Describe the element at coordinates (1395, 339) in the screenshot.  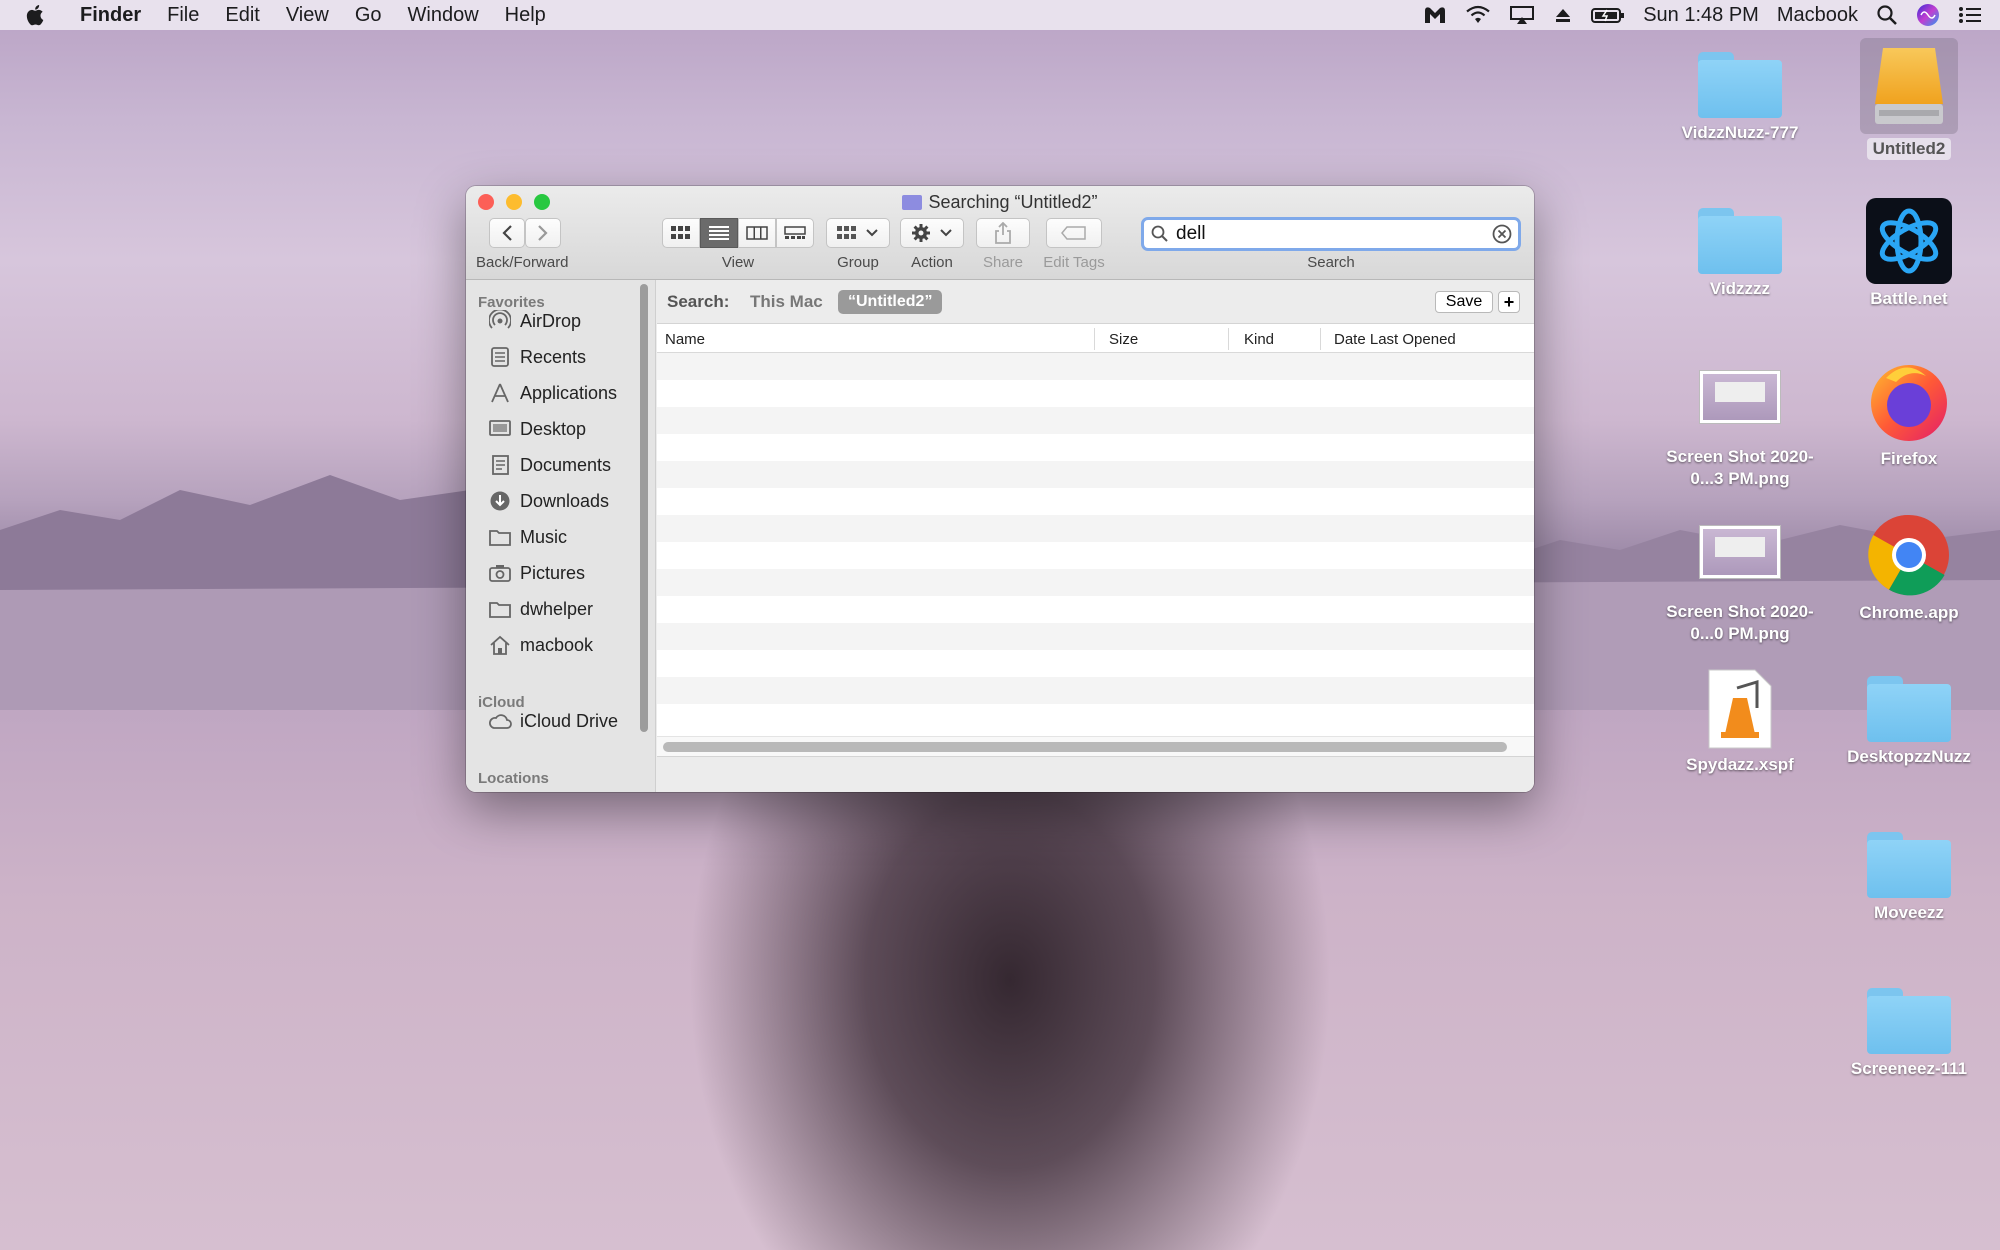
I see `column-date-last-opened: Date Last Opened` at that location.